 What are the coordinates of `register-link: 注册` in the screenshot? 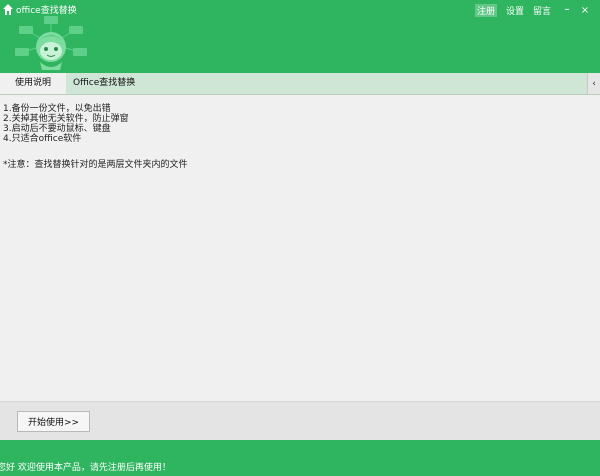 It's located at (485, 10).